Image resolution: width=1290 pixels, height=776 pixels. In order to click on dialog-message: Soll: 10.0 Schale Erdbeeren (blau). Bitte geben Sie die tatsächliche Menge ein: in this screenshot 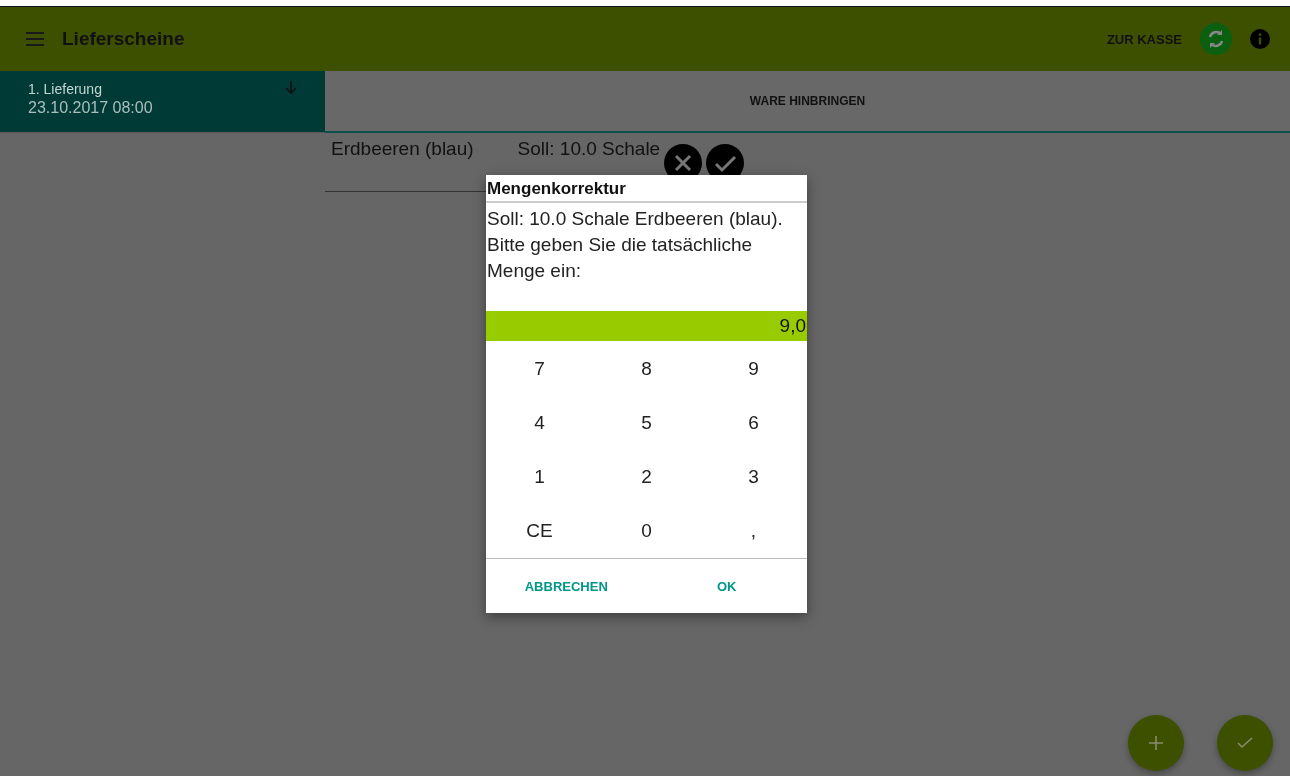, I will do `click(635, 245)`.